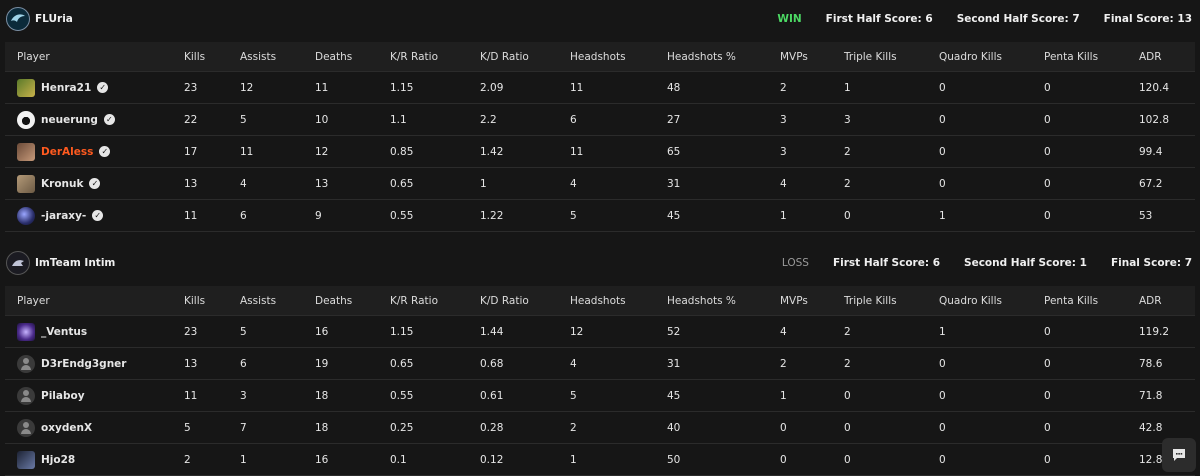  I want to click on player-name: Kronuk, so click(62, 184).